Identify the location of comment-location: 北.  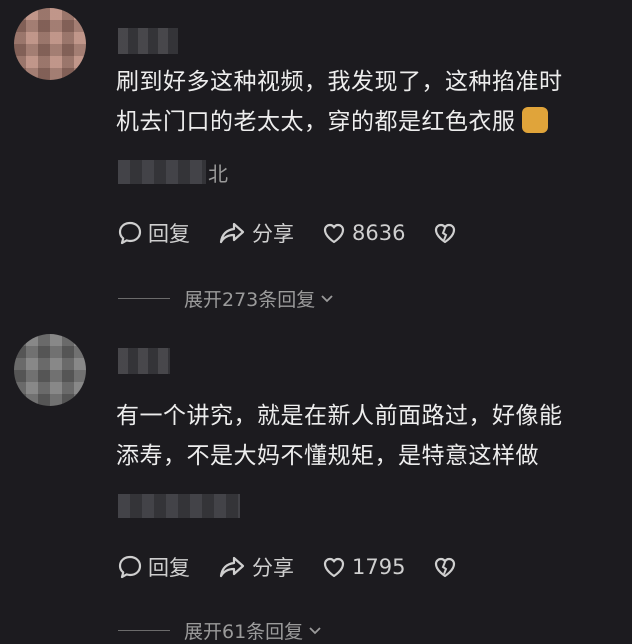
(218, 174).